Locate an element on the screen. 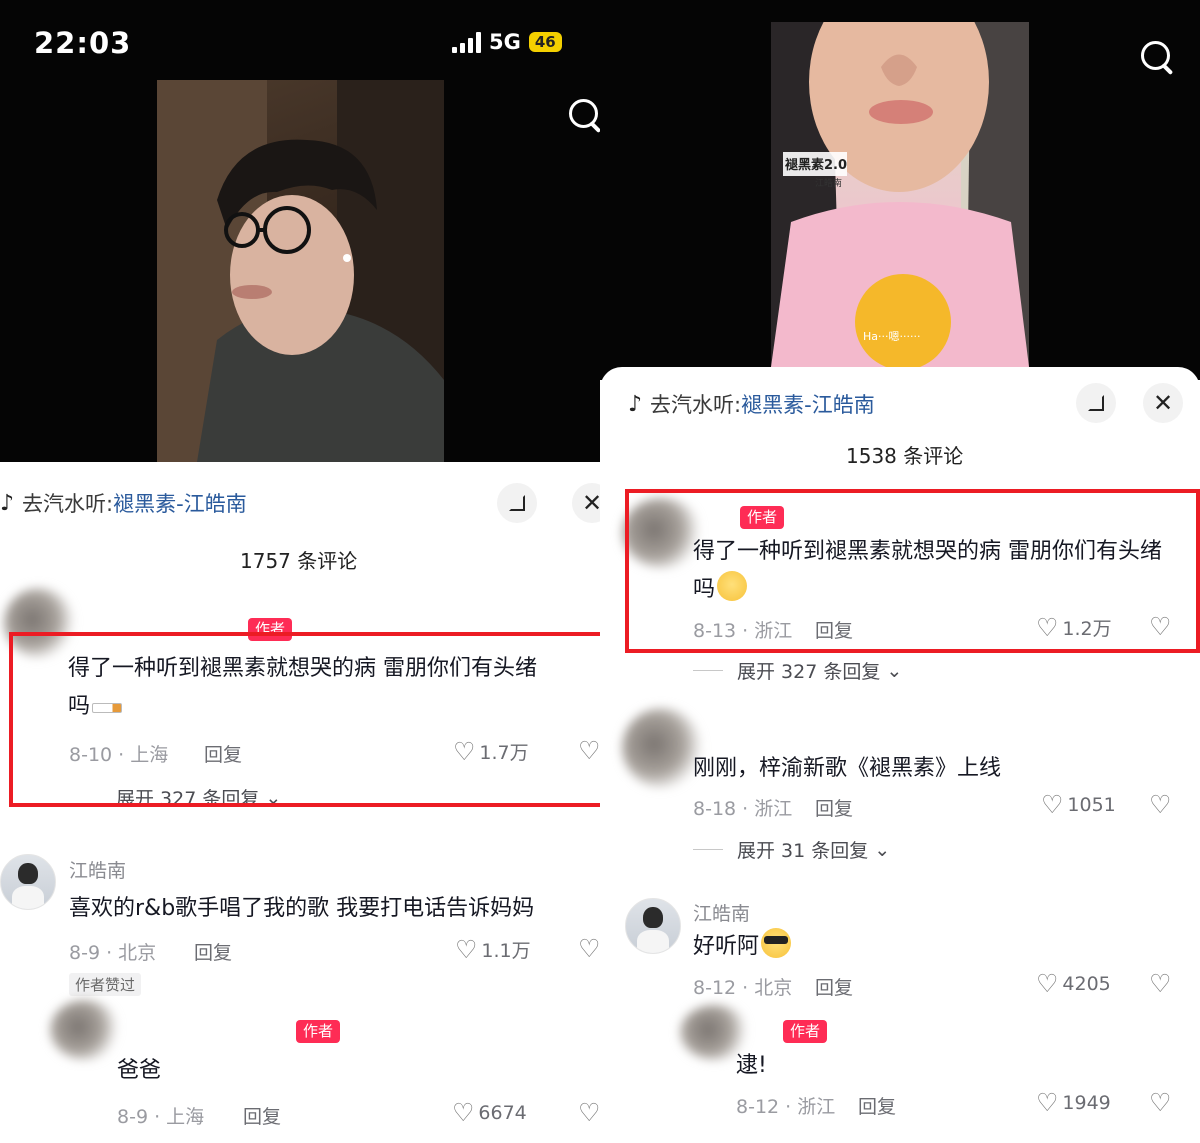 This screenshot has height=1143, width=1200. singer-image is located at coordinates (900, 194).